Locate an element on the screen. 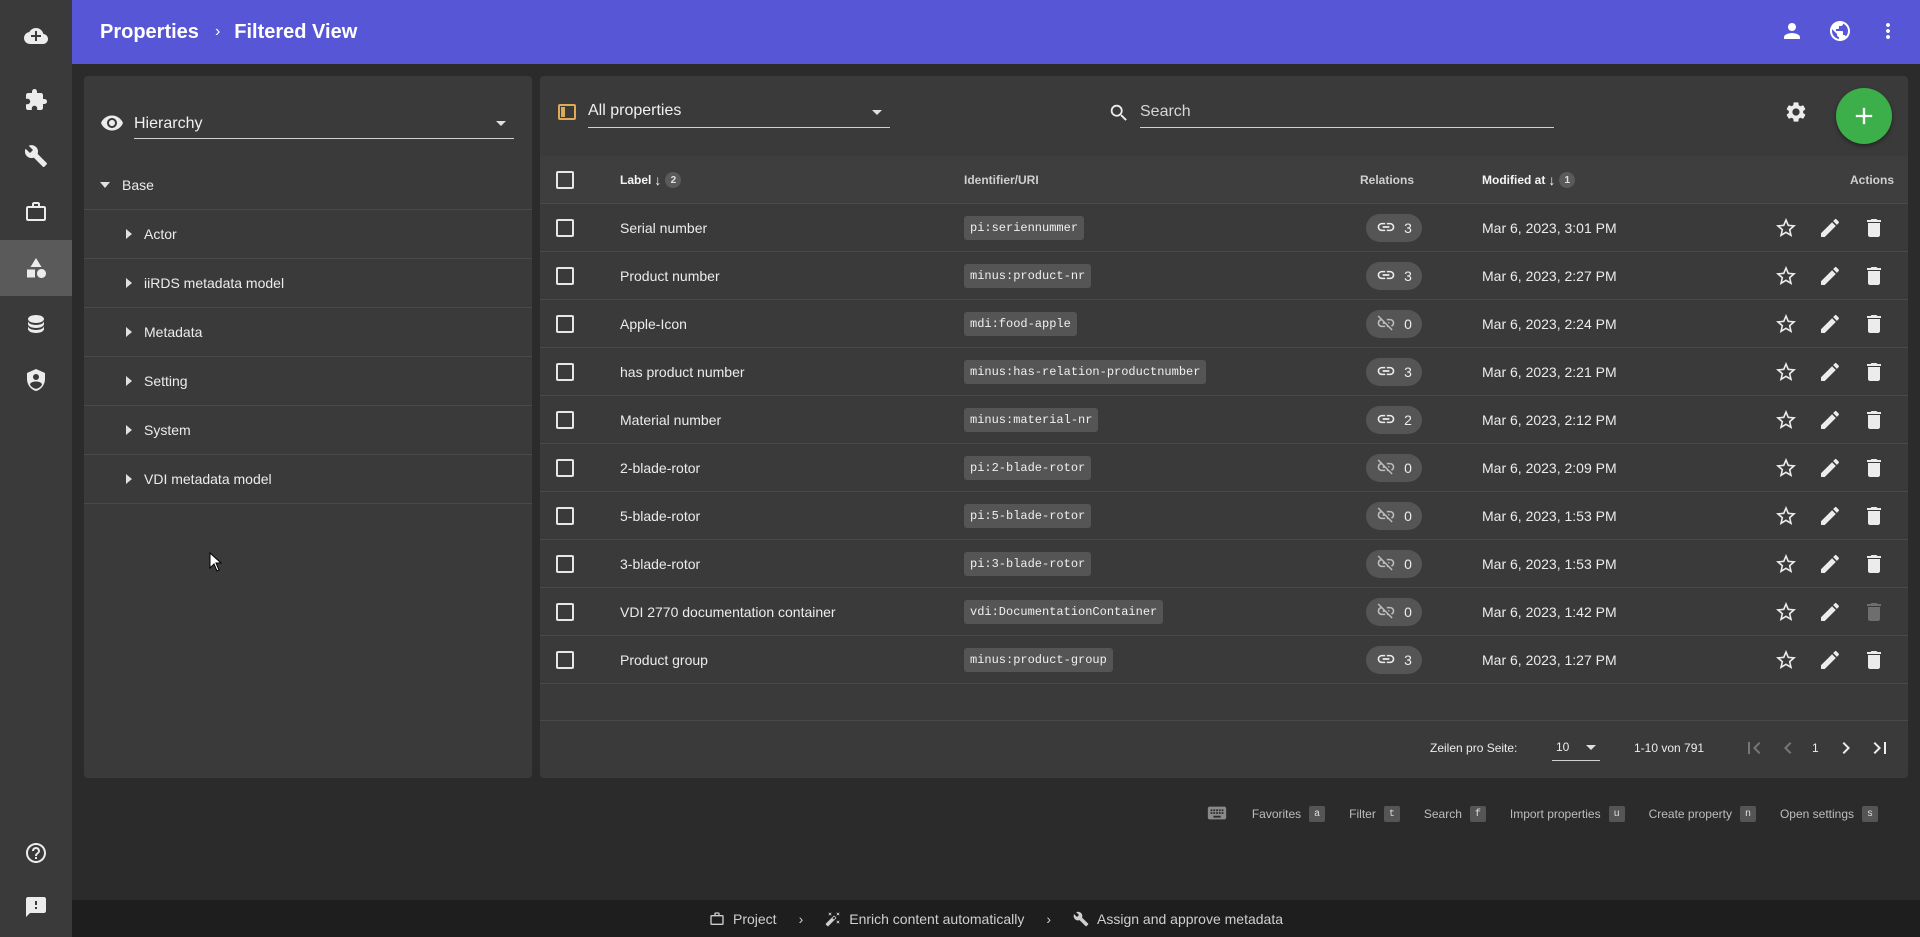  tree-node-metadata: Metadata is located at coordinates (308, 332).